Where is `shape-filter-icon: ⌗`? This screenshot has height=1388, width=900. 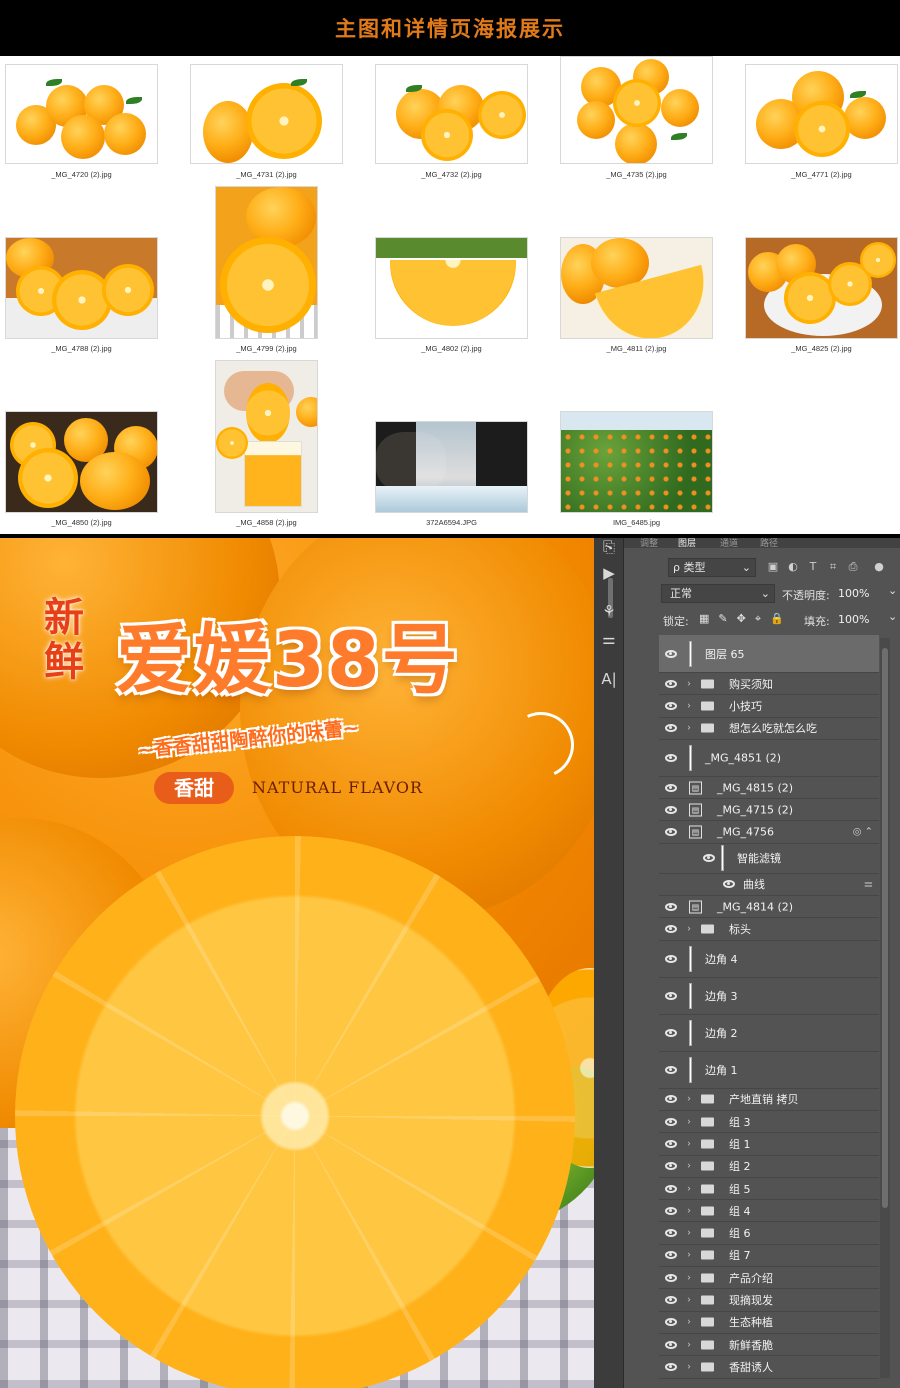 shape-filter-icon: ⌗ is located at coordinates (833, 567).